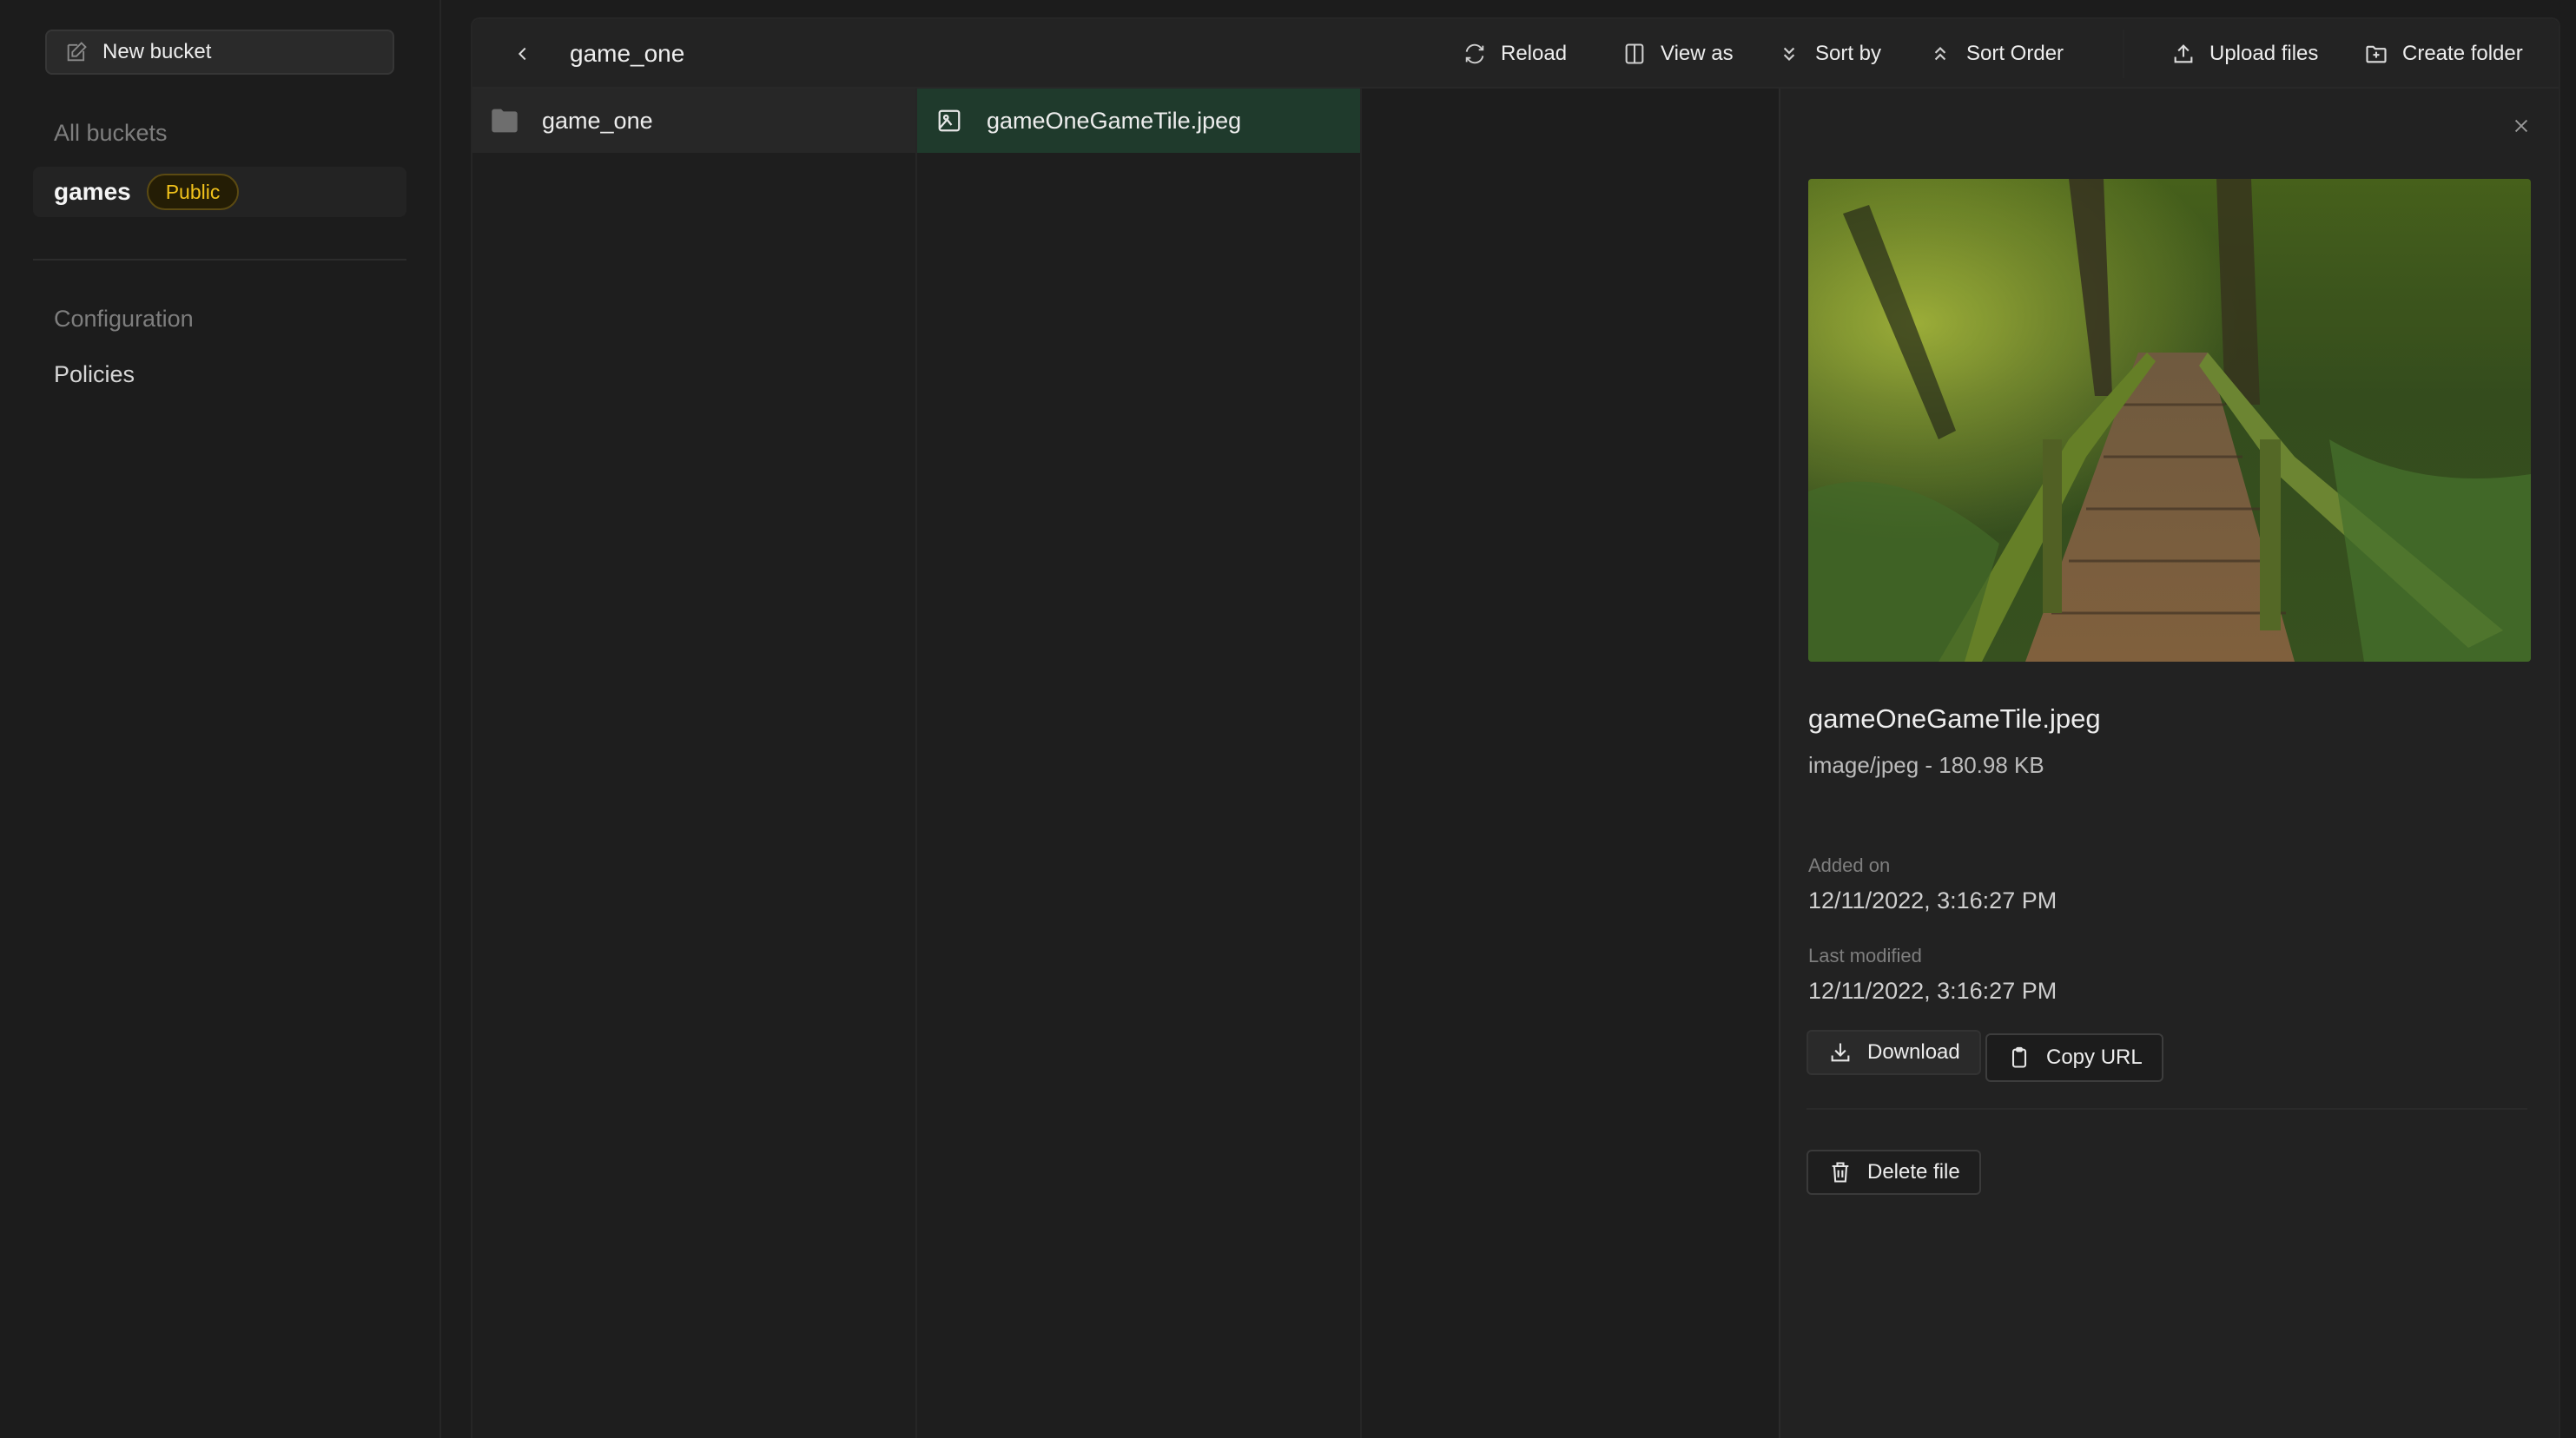 The height and width of the screenshot is (1438, 2576). Describe the element at coordinates (2019, 1058) in the screenshot. I see `clipboard-icon` at that location.